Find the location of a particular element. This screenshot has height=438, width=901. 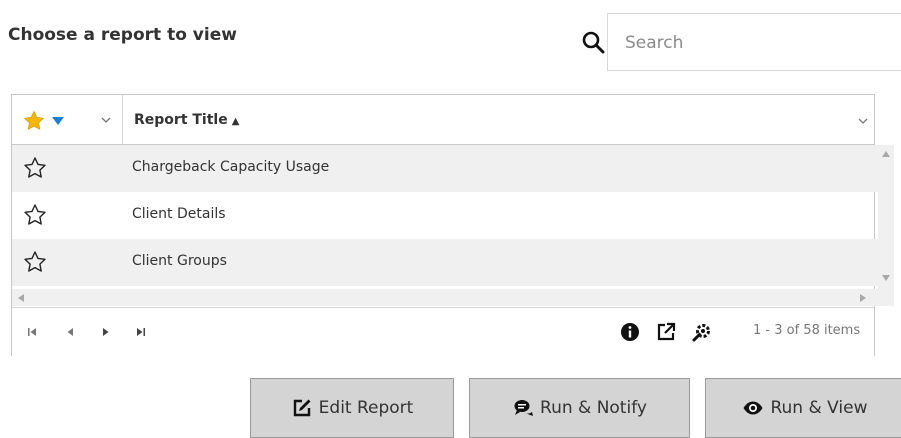

column-header-report-title: Report Title ▲ is located at coordinates (186, 120).